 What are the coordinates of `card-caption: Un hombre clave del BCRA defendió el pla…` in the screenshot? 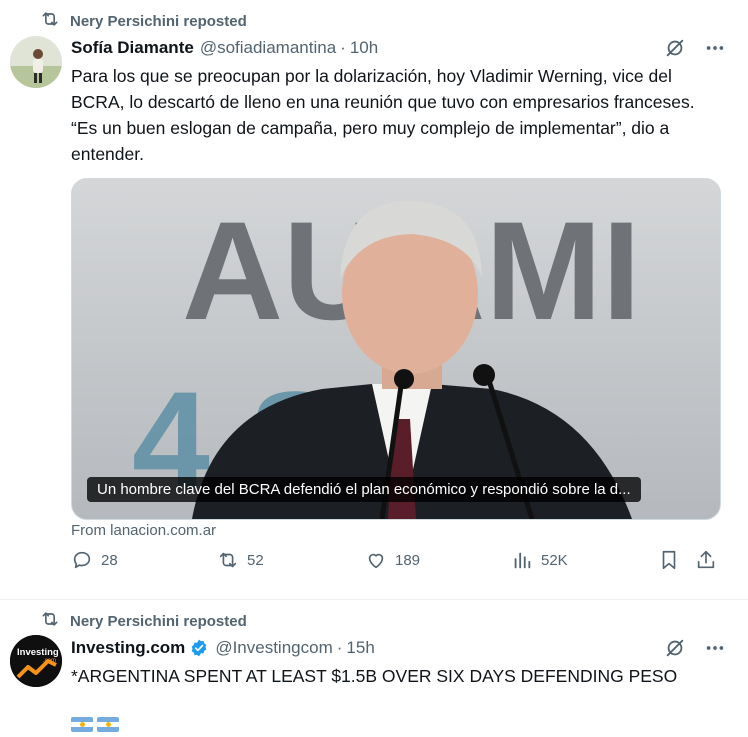 It's located at (364, 489).